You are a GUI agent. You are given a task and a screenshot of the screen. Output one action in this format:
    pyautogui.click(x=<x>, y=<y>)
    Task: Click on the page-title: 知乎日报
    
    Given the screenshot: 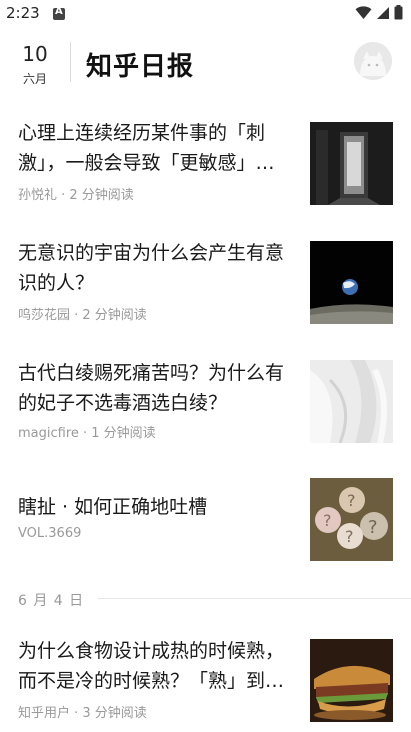 What is the action you would take?
    pyautogui.click(x=140, y=67)
    